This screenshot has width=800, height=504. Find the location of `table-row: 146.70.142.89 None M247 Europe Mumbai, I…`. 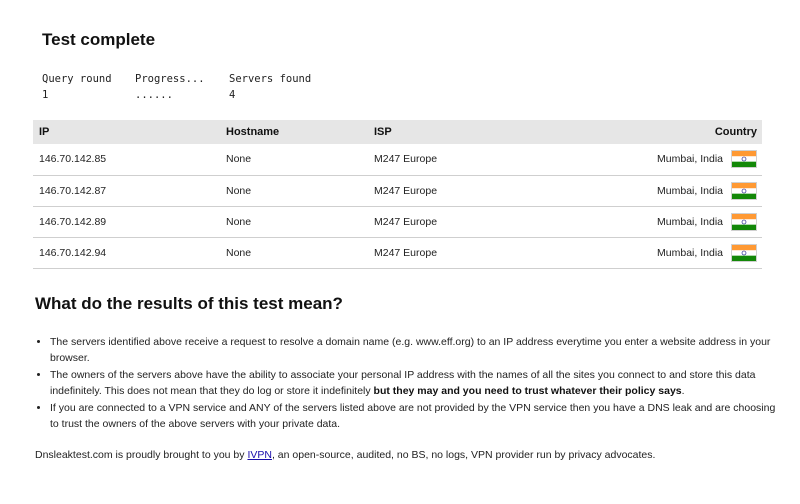

table-row: 146.70.142.89 None M247 Europe Mumbai, I… is located at coordinates (397, 221).